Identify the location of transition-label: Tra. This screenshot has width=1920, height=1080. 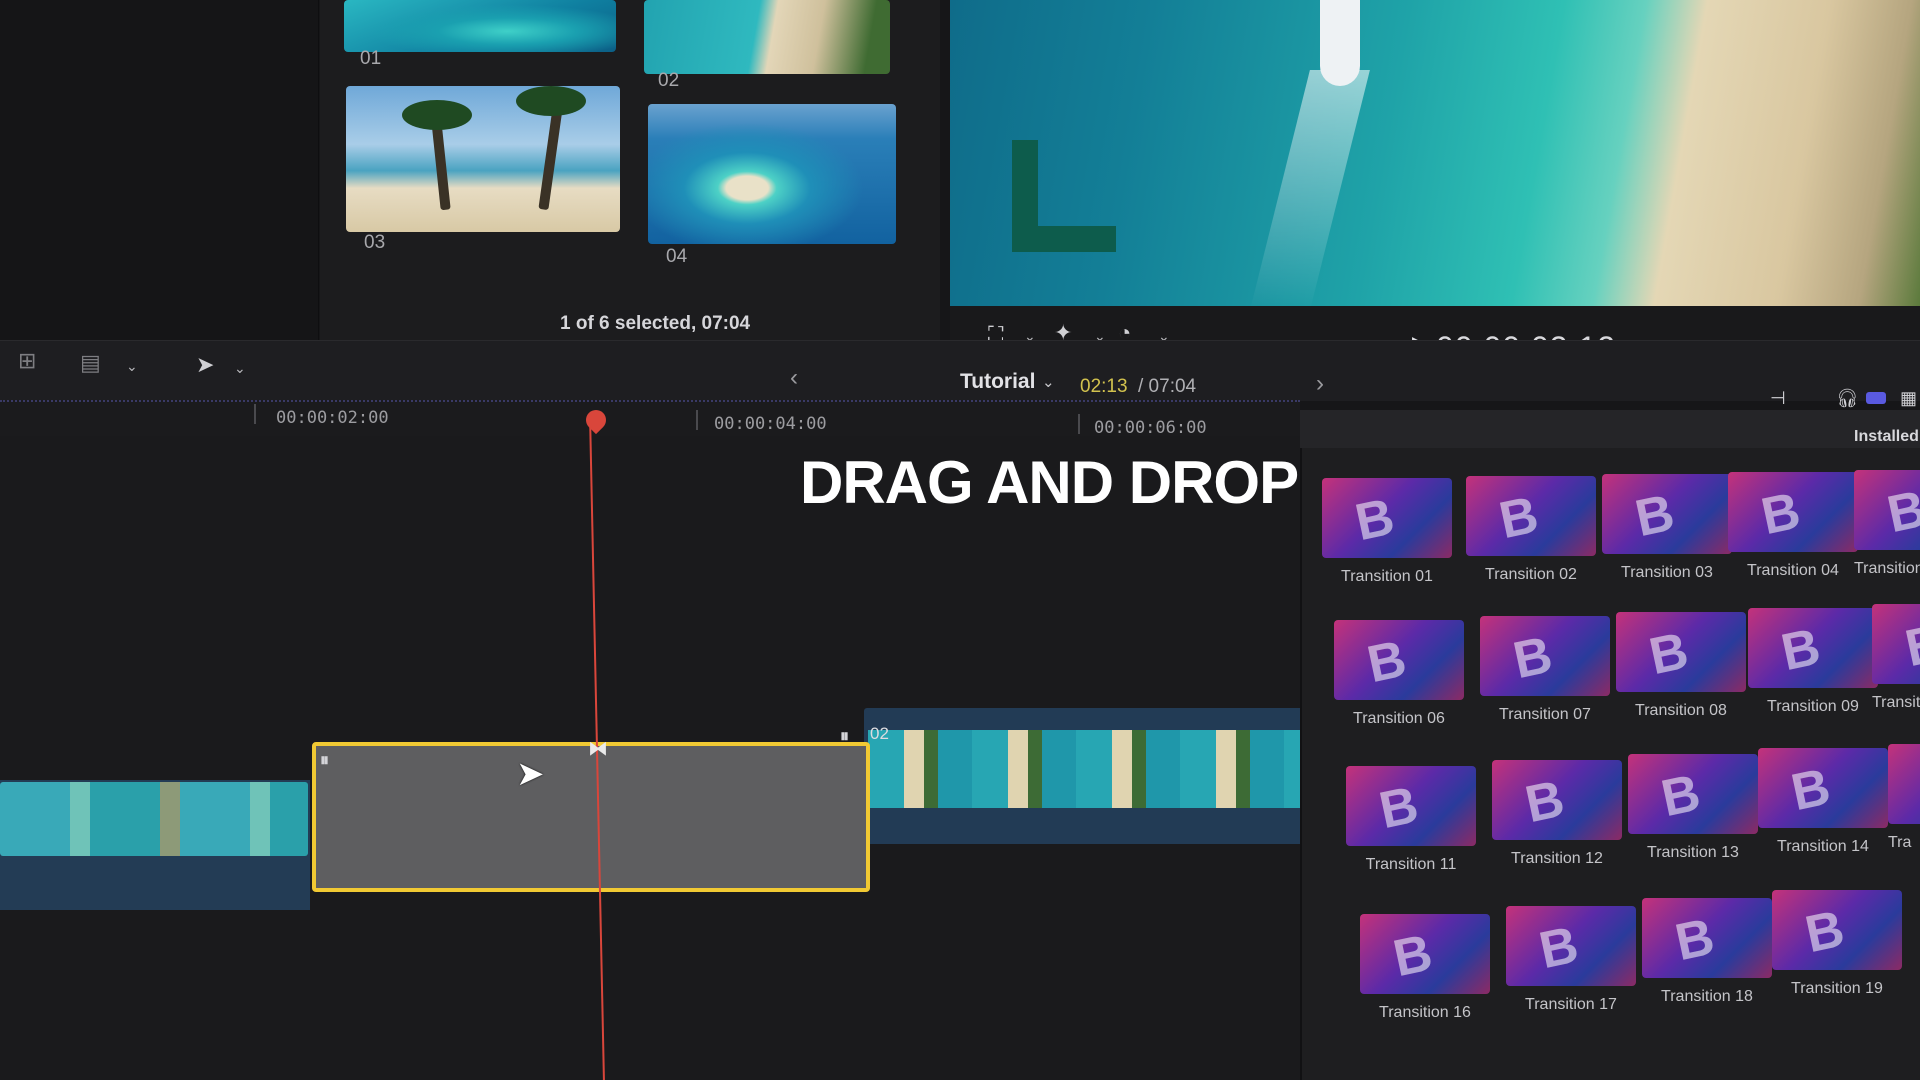
(1900, 842).